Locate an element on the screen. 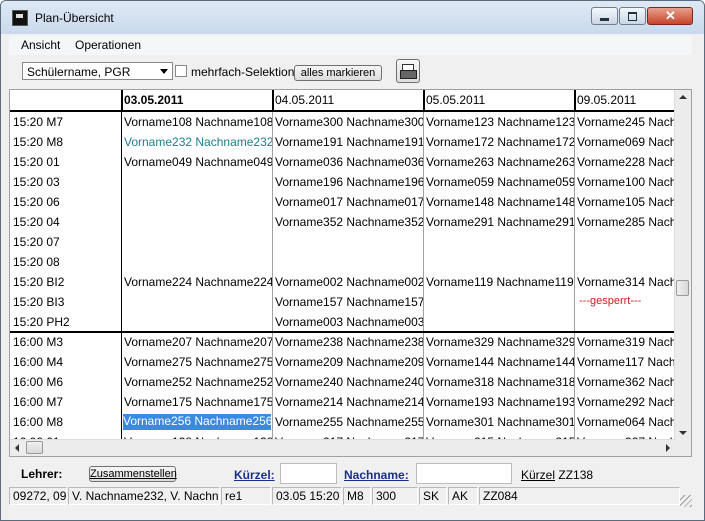  multi-selection-checkbox is located at coordinates (181, 71).